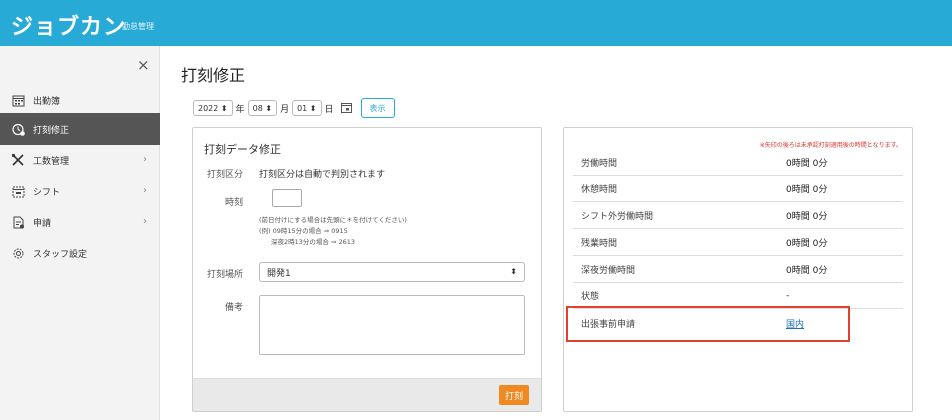 This screenshot has width=952, height=420. I want to click on day-select-value: 01, so click(302, 108).